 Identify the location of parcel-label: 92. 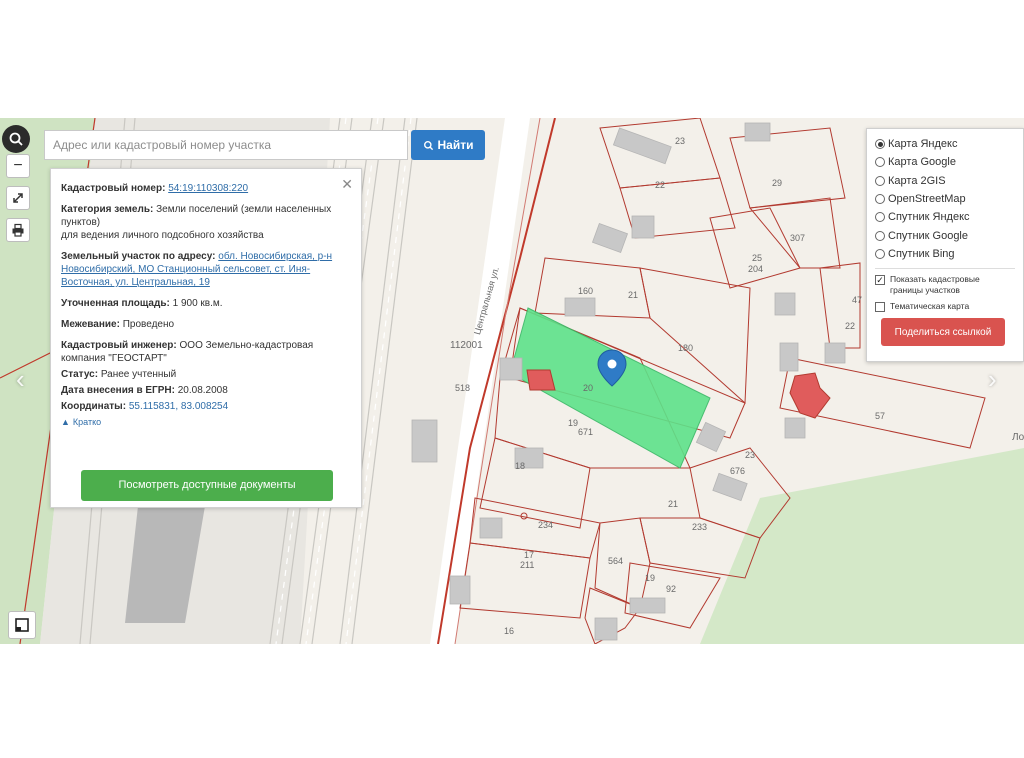
(671, 589).